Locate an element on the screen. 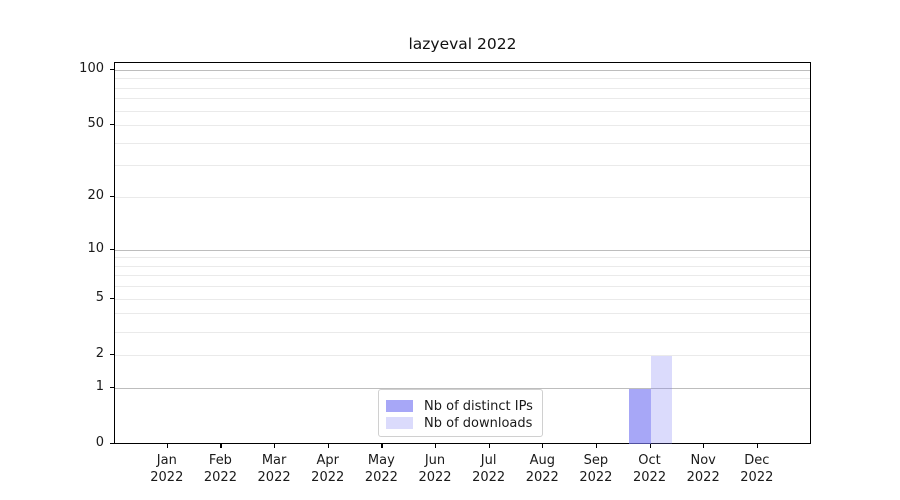 This screenshot has height=500, width=900. x-tick-label: May 2022 is located at coordinates (381, 469).